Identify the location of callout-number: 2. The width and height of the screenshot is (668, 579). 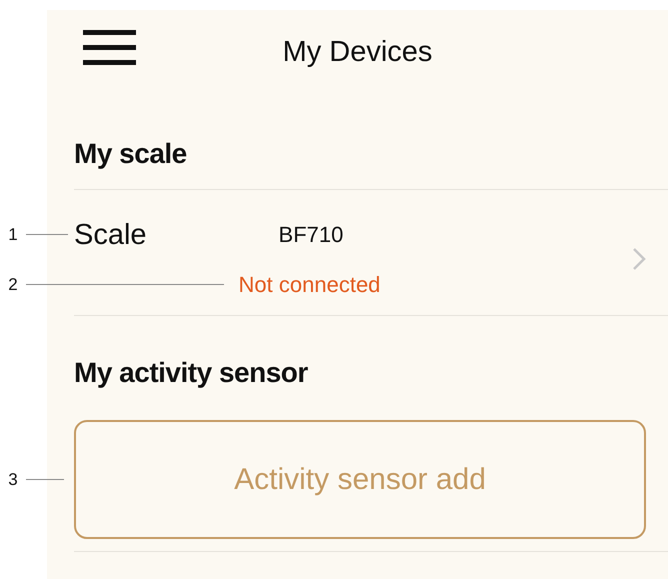
(13, 285).